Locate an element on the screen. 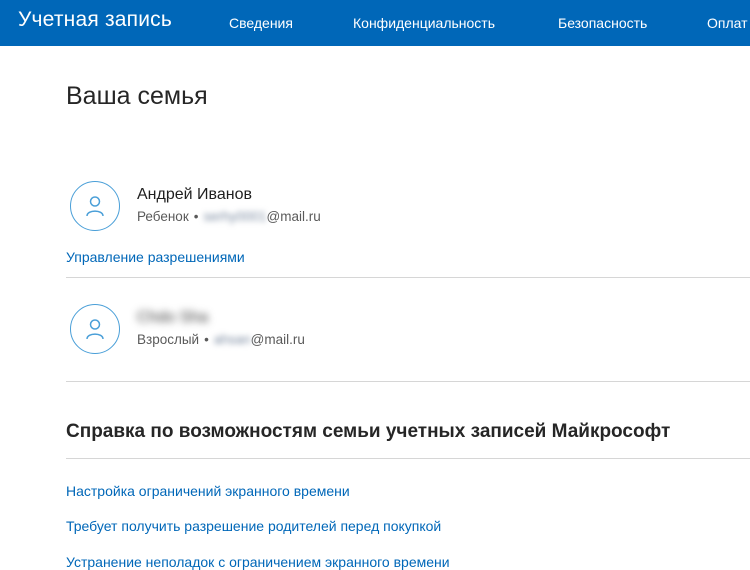  nav-item-privacy: Конфиденциальность is located at coordinates (424, 23).